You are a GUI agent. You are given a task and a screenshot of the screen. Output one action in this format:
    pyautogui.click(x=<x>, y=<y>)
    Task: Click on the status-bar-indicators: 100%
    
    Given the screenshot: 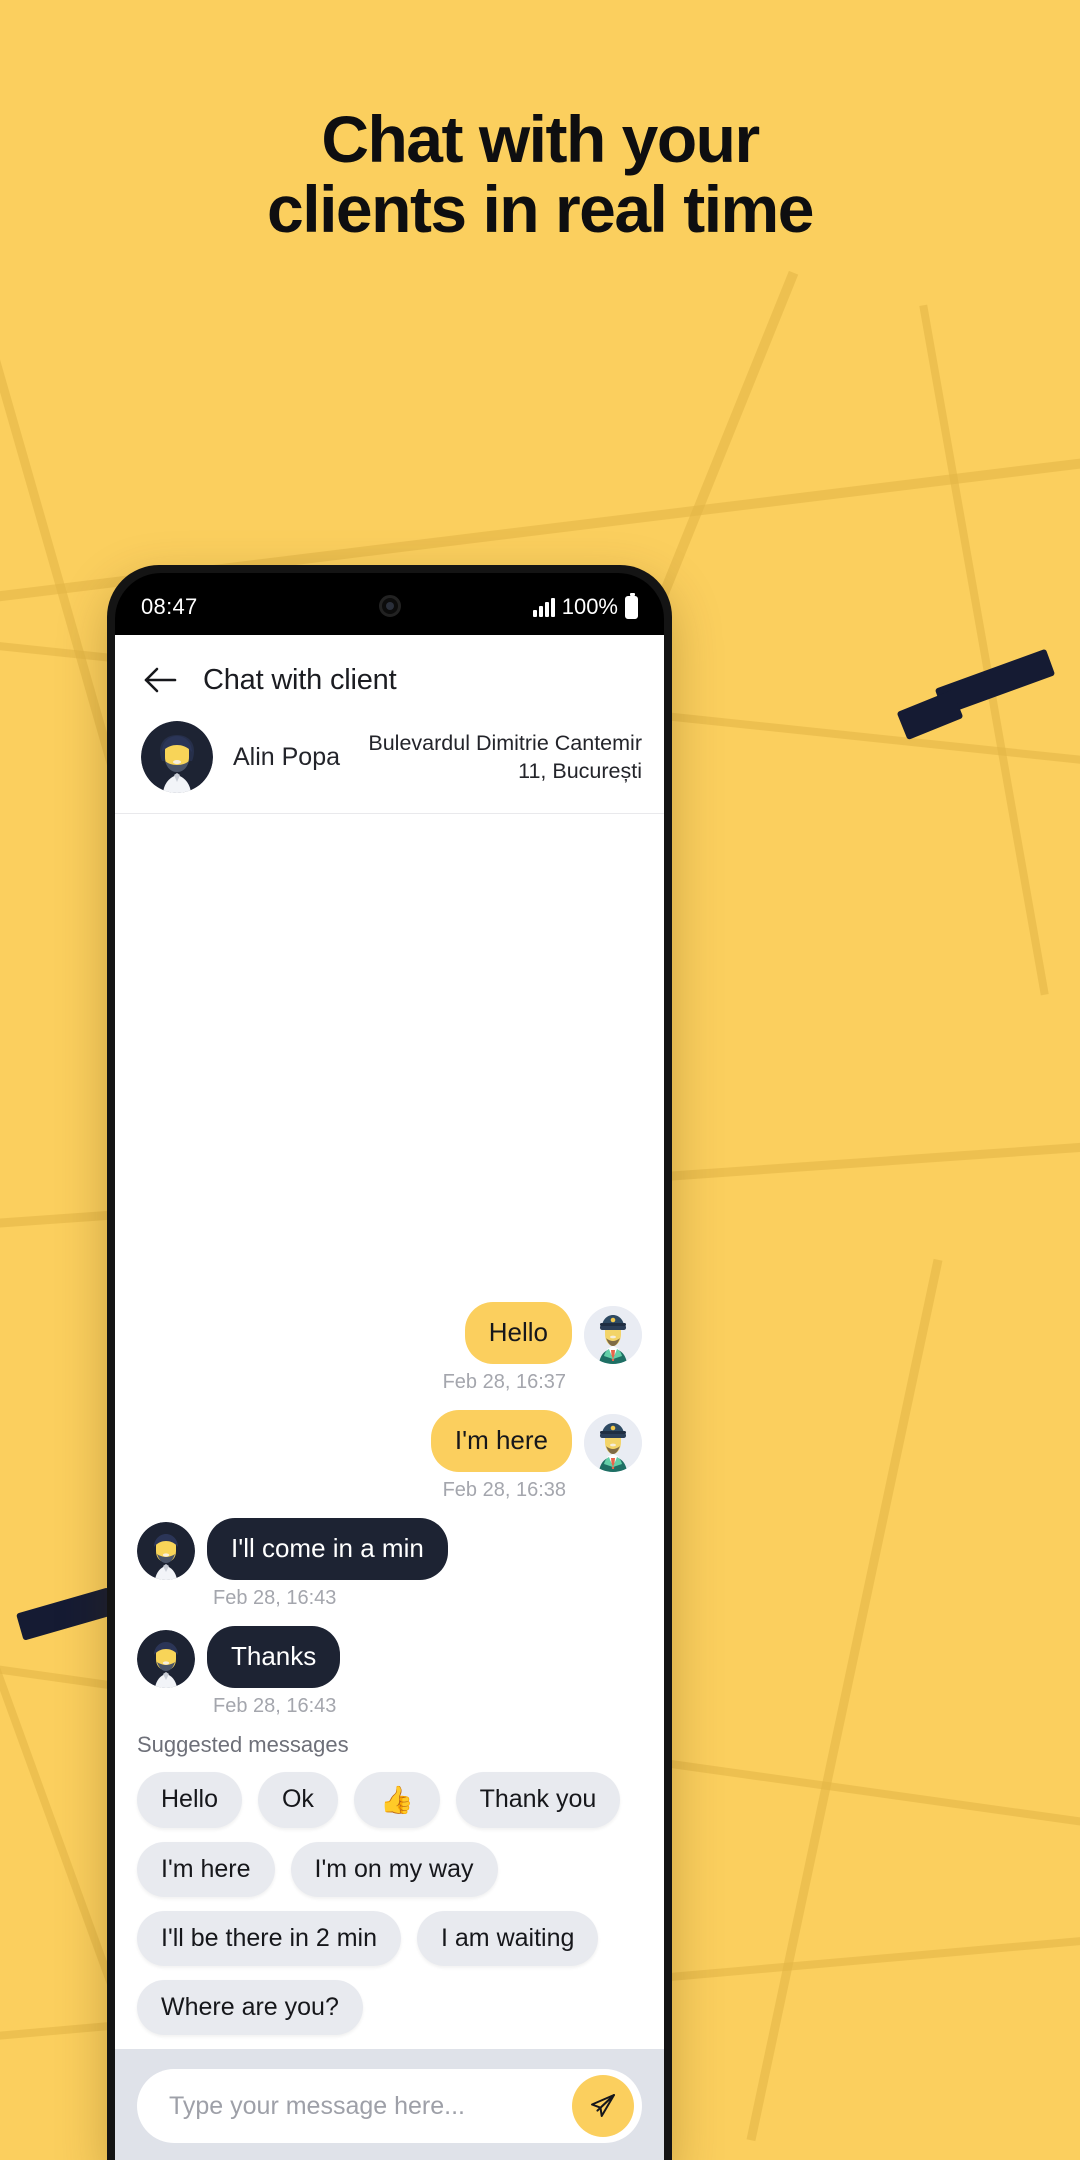 What is the action you would take?
    pyautogui.click(x=585, y=606)
    